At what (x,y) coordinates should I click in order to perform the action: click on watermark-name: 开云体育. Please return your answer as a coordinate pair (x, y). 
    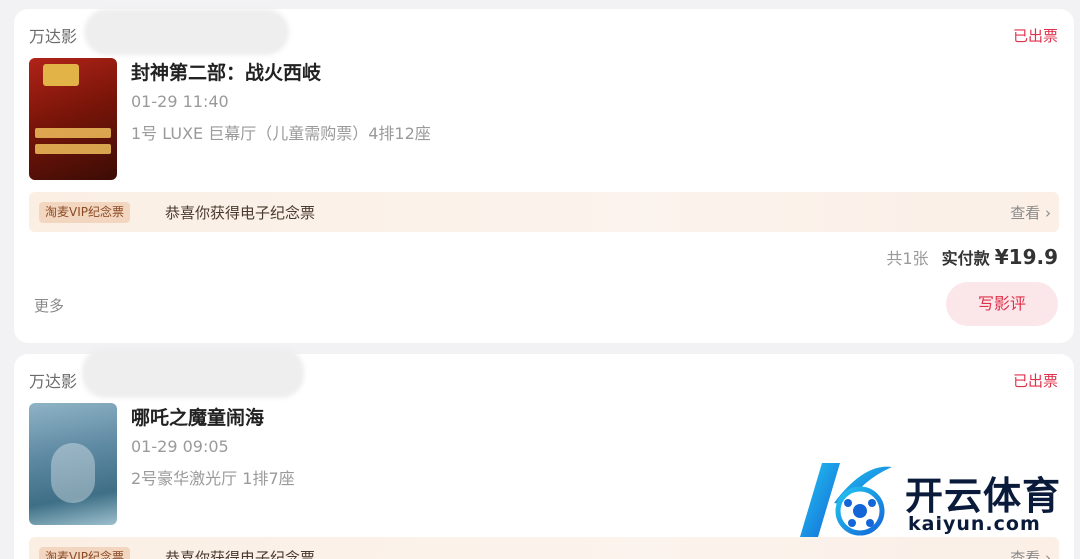
    Looking at the image, I should click on (983, 496).